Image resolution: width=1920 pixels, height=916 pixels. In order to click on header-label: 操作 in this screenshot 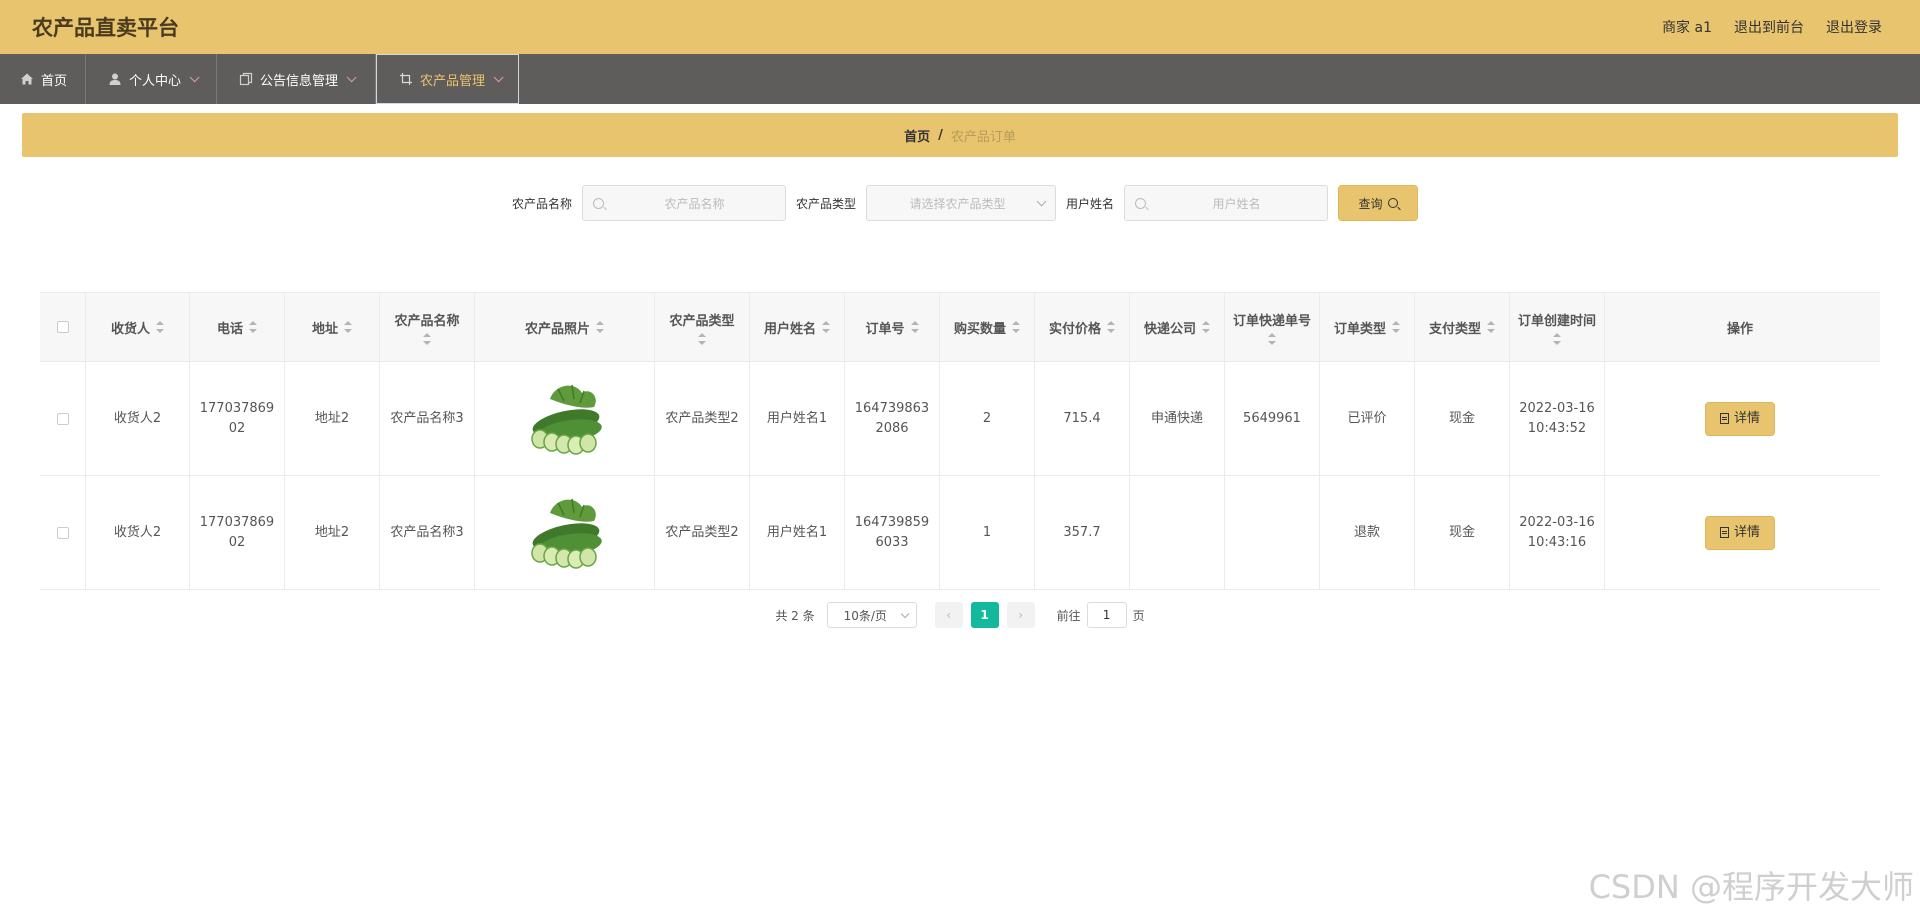, I will do `click(1739, 329)`.